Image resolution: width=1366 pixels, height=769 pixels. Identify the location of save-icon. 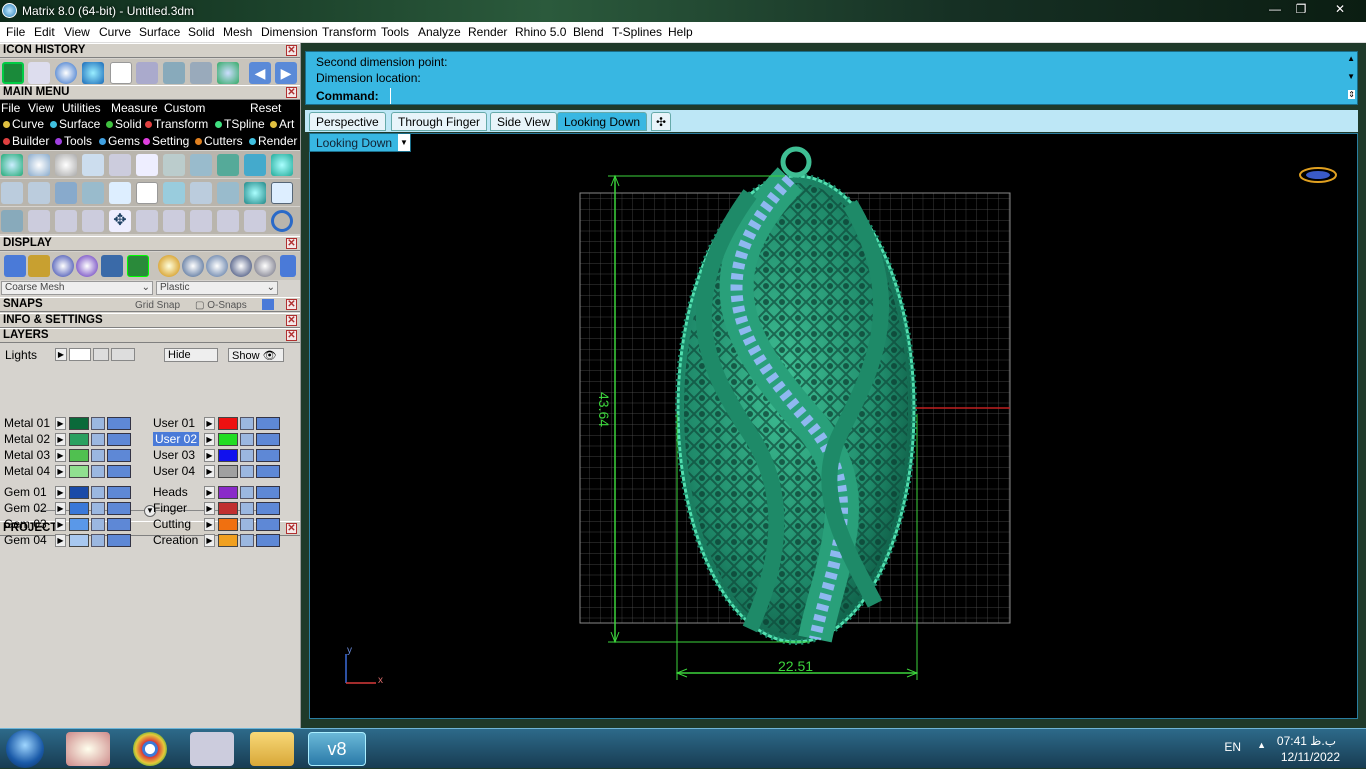
(282, 193).